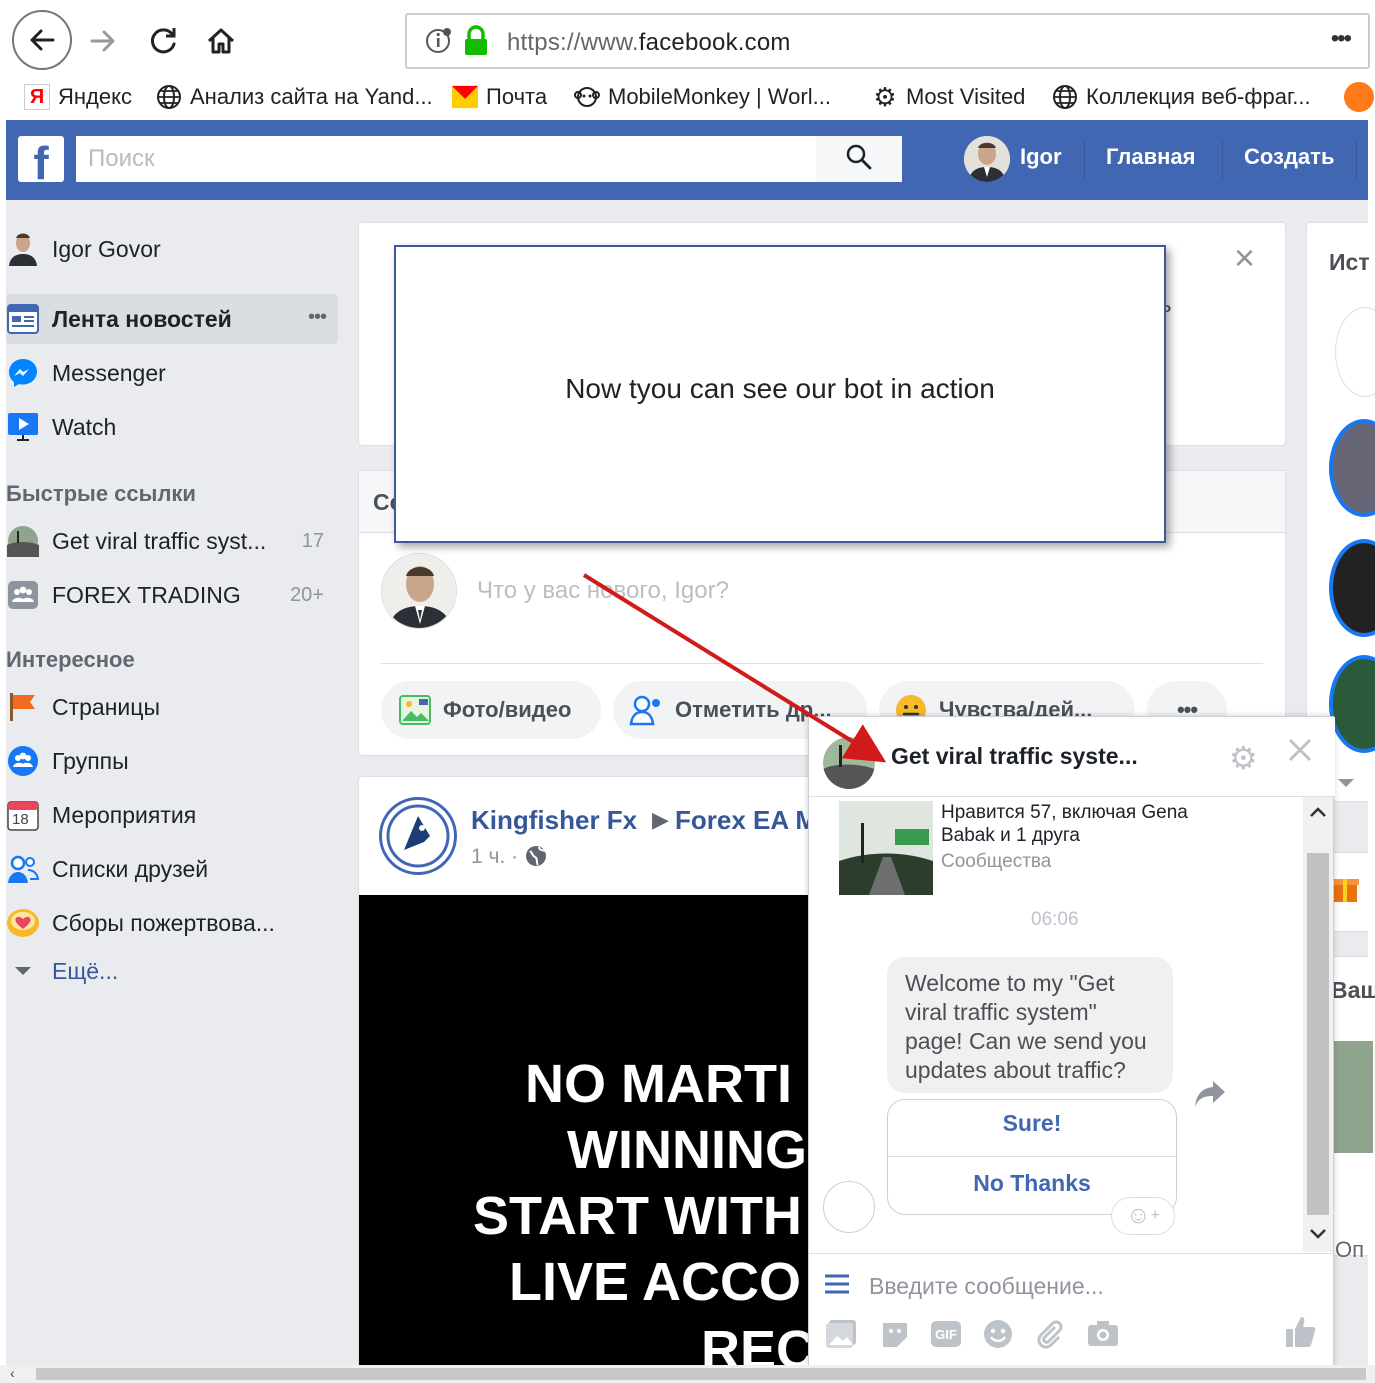 The width and height of the screenshot is (1375, 1383). What do you see at coordinates (895, 1336) in the screenshot?
I see `sticker-icon` at bounding box center [895, 1336].